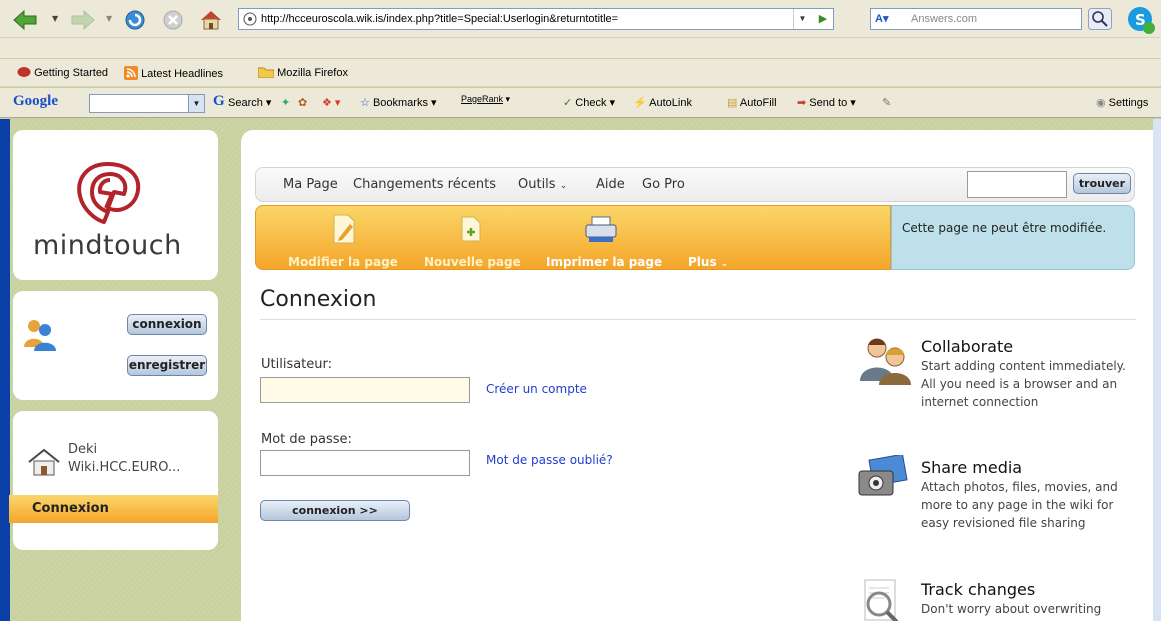 This screenshot has width=1161, height=621. What do you see at coordinates (1017, 184) in the screenshot?
I see `search-input` at bounding box center [1017, 184].